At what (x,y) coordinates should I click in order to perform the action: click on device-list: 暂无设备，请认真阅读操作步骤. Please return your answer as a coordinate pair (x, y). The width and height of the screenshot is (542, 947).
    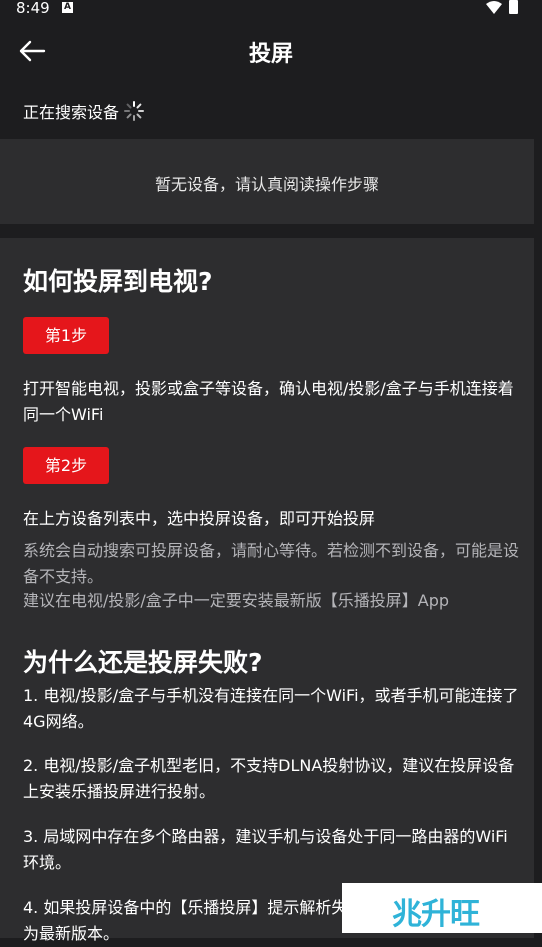
    Looking at the image, I should click on (267, 181).